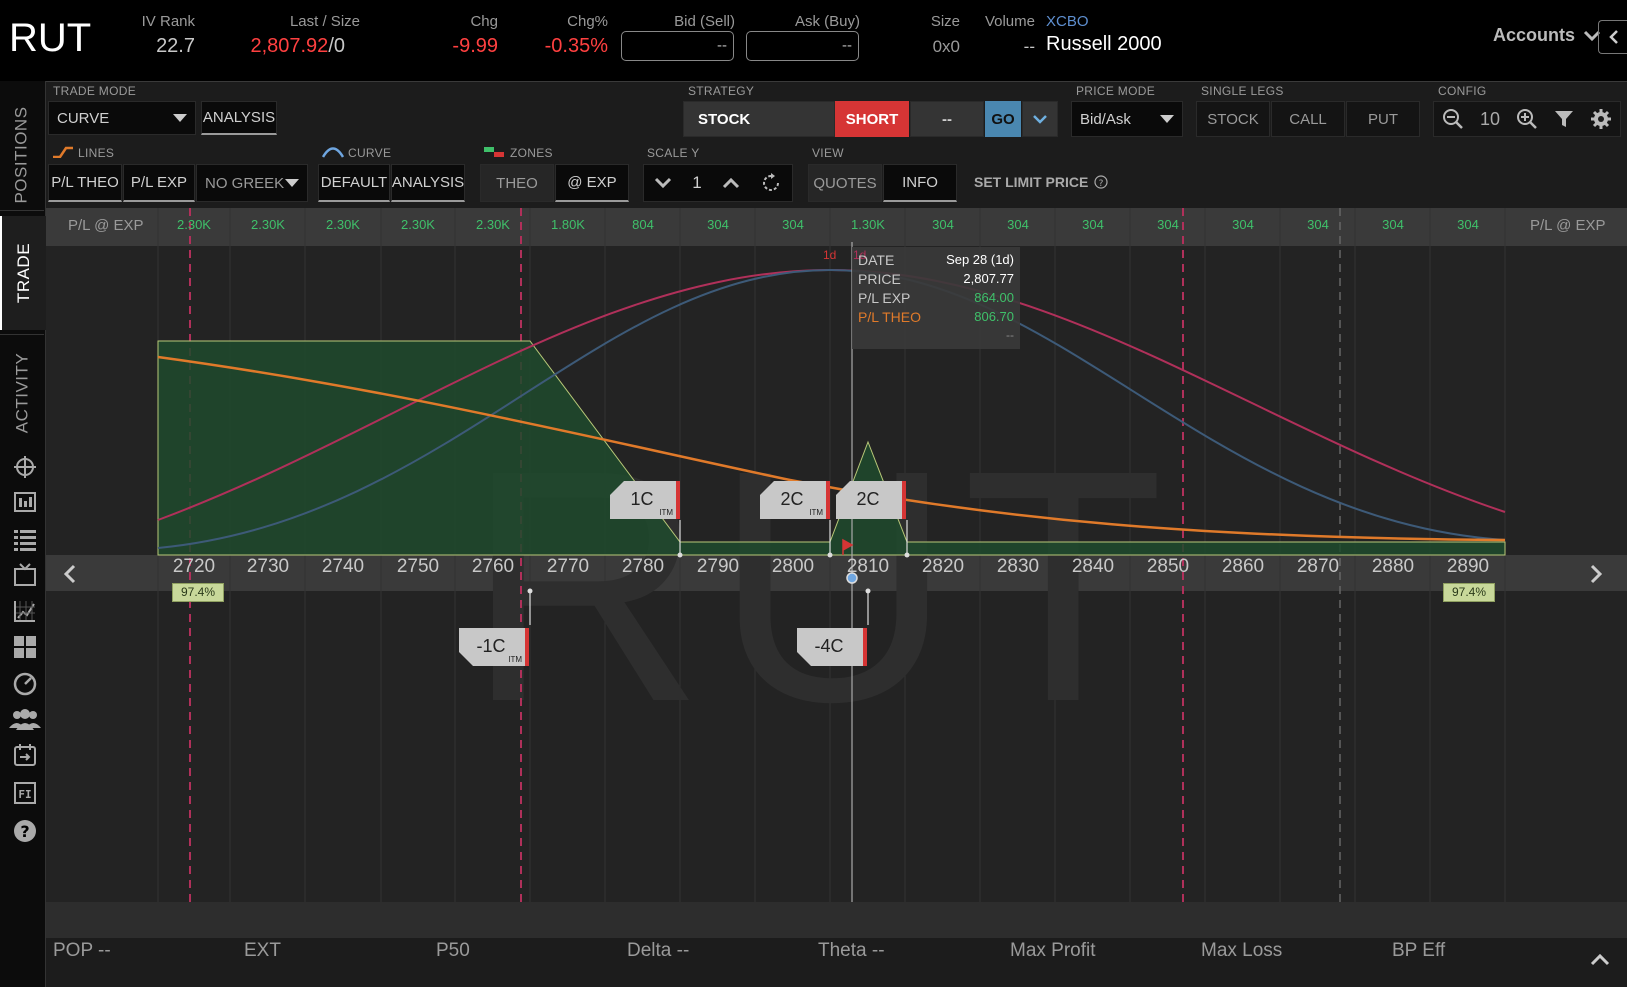 This screenshot has height=987, width=1627. Describe the element at coordinates (268, 224) in the screenshot. I see `pl-value-1: 2.30K` at that location.